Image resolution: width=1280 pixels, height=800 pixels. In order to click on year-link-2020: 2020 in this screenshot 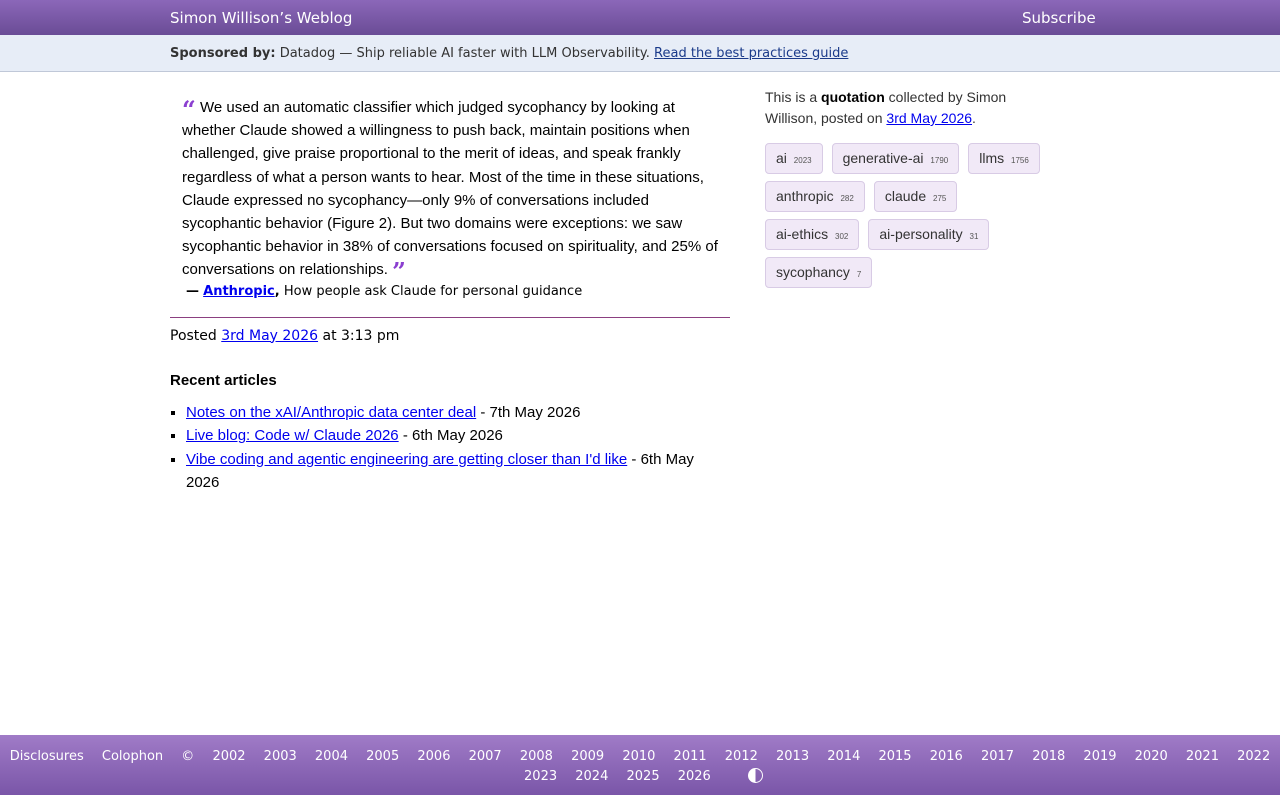, I will do `click(1151, 756)`.